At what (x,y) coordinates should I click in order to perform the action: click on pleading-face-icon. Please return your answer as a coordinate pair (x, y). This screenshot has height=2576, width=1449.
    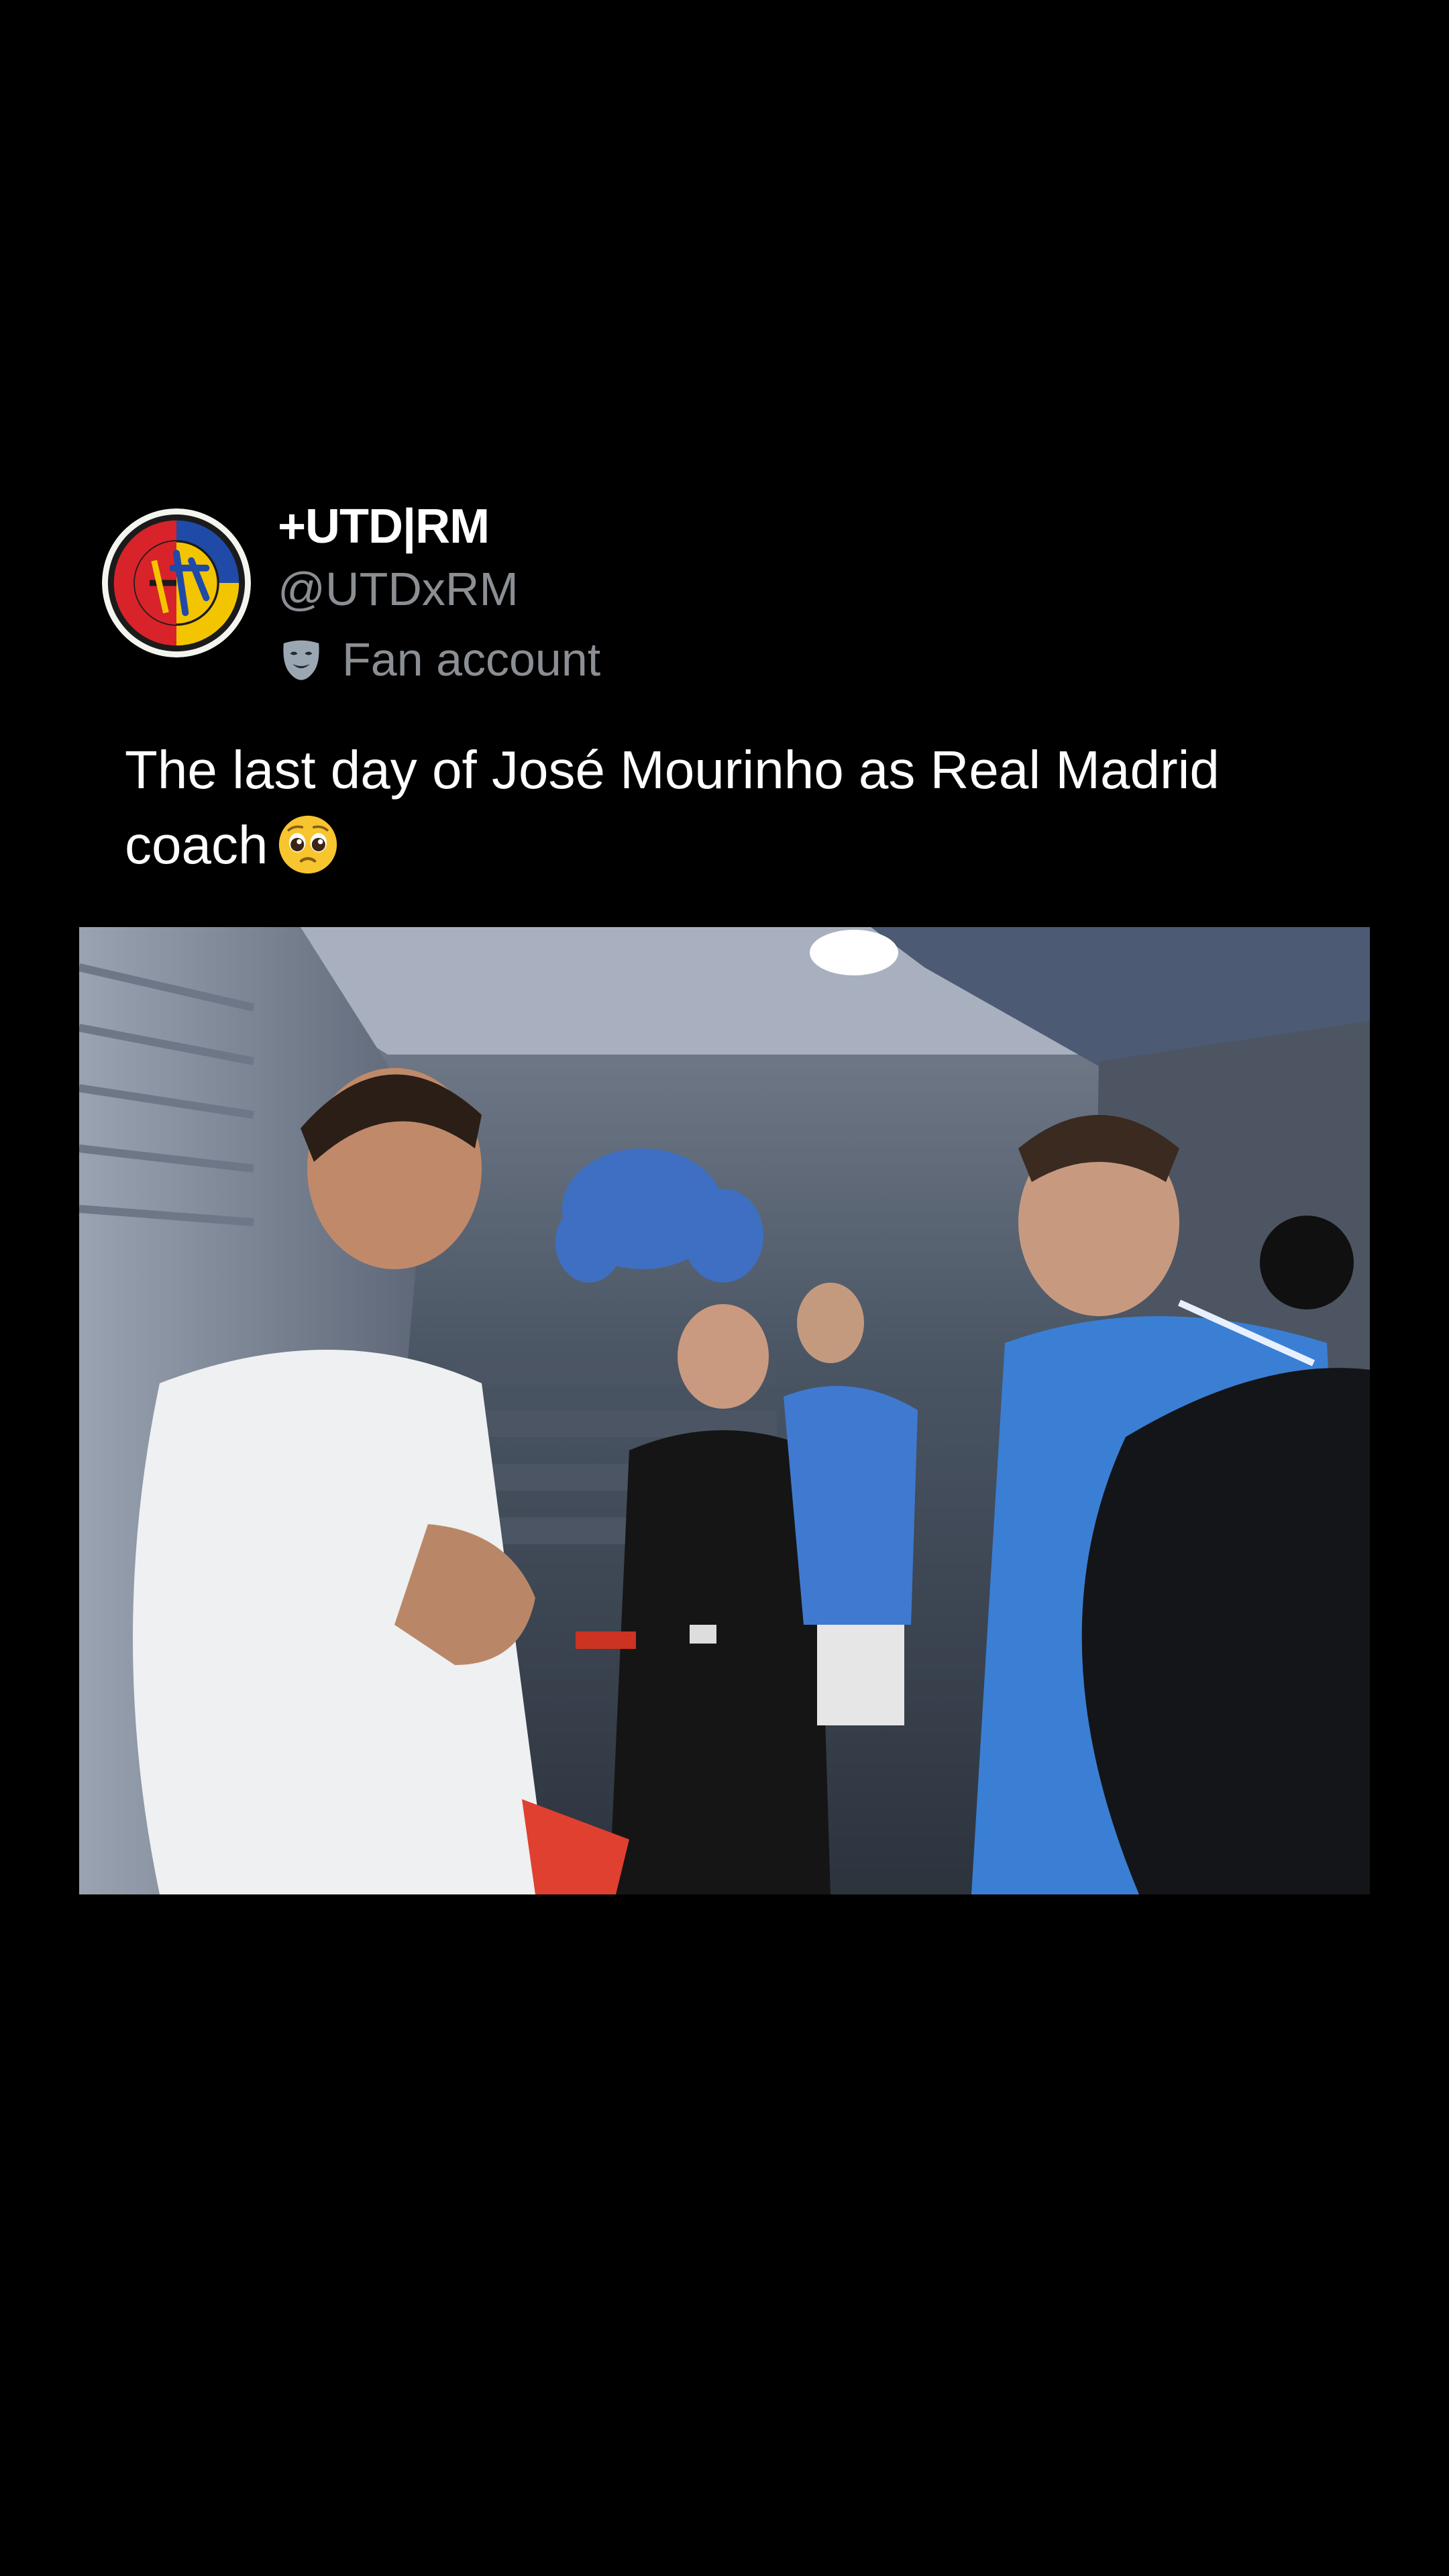
    Looking at the image, I should click on (308, 844).